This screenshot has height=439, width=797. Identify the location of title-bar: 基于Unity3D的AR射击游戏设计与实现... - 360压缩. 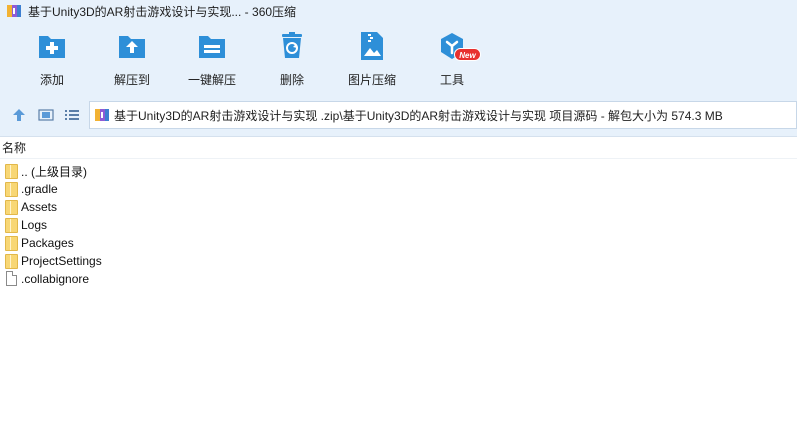
(398, 11).